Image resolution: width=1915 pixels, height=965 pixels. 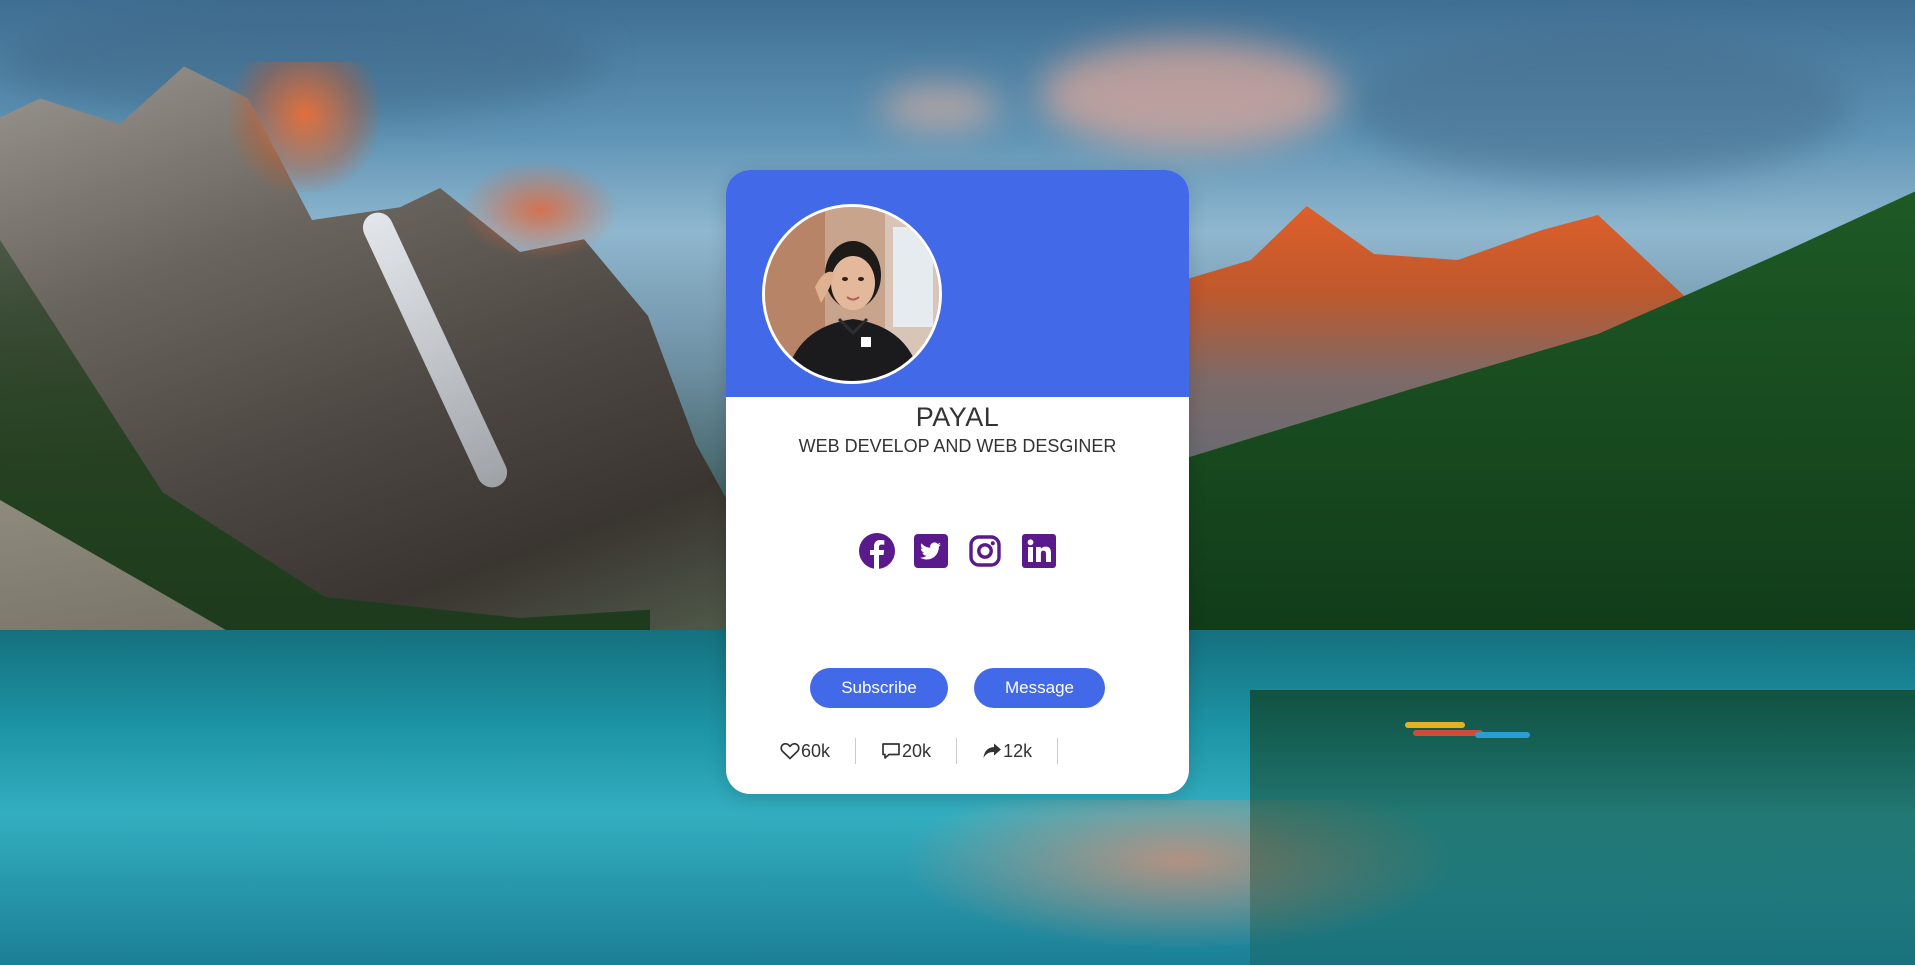 I want to click on twitter-link, so click(x=931, y=551).